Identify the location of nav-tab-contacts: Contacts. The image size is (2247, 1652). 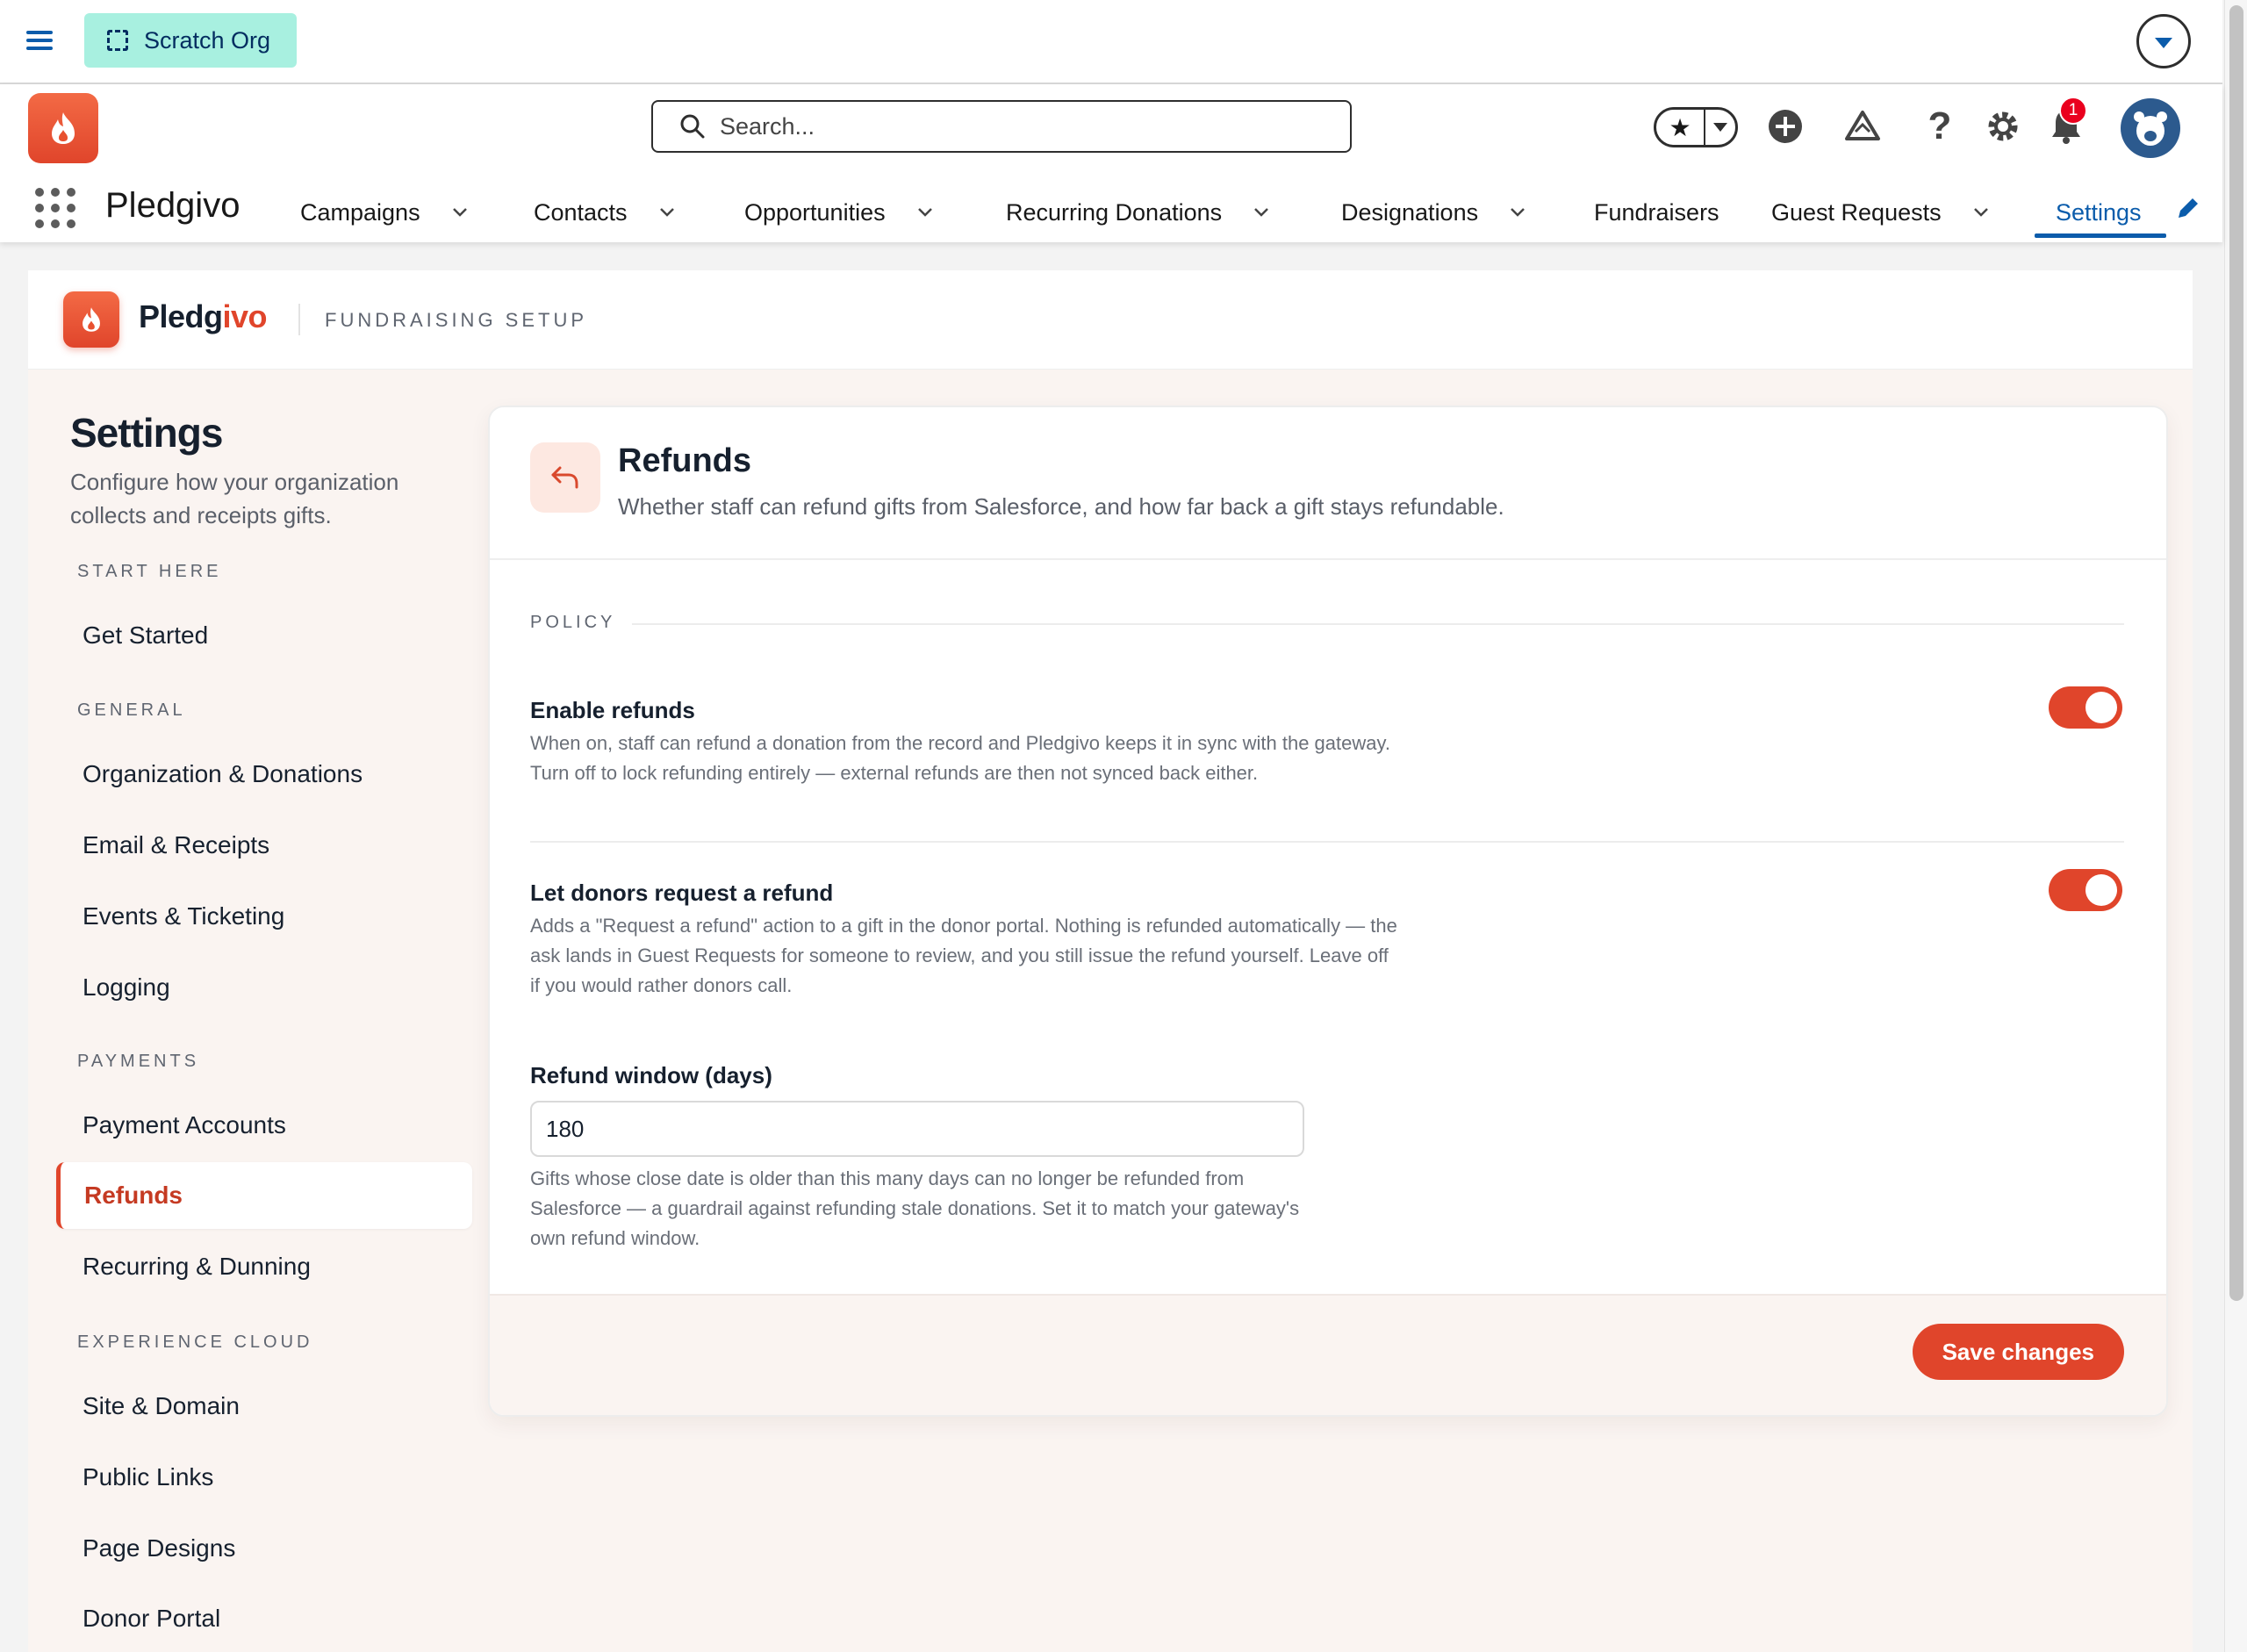
(604, 212).